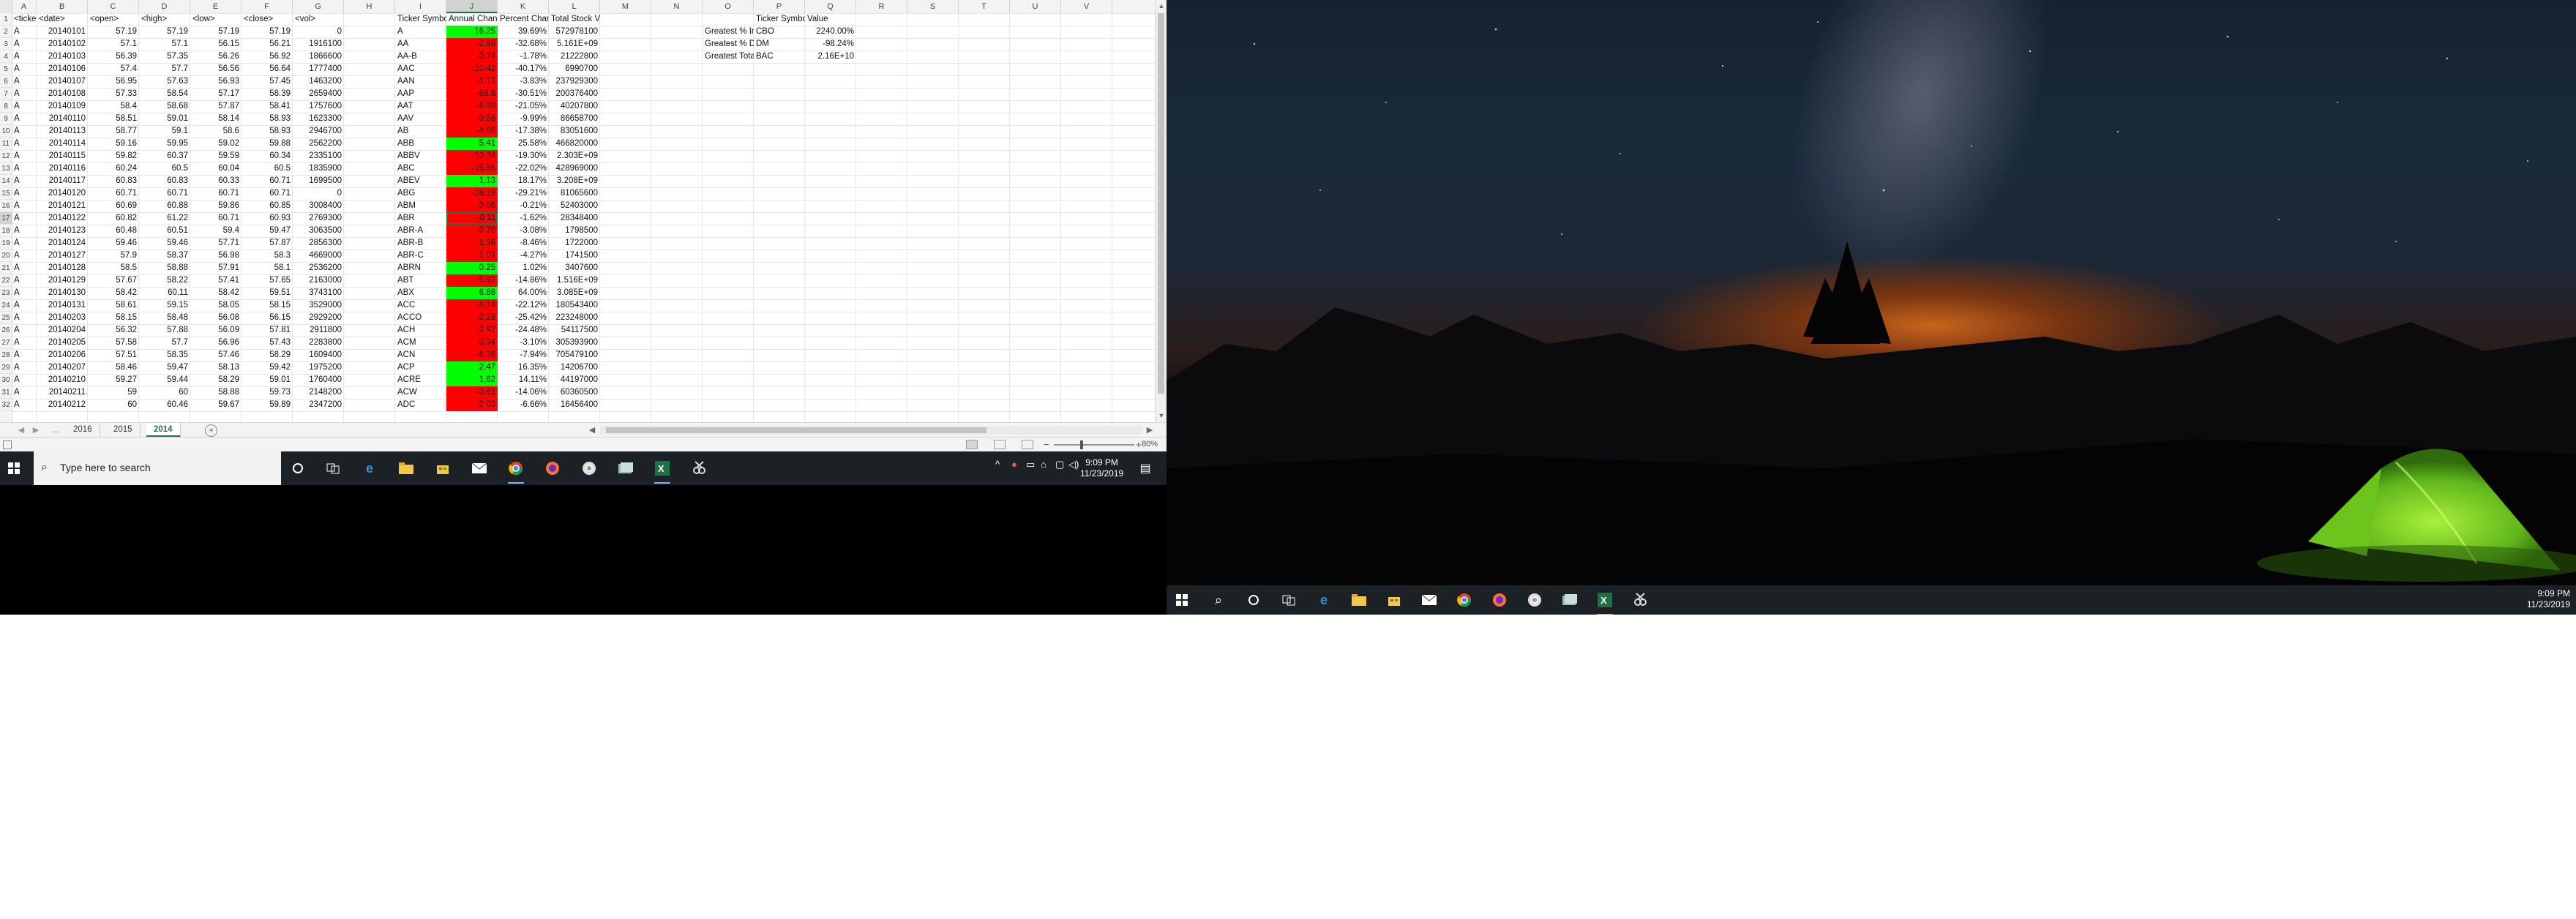 This screenshot has width=2576, height=919. I want to click on data-cell-b: 20140102, so click(62, 44).